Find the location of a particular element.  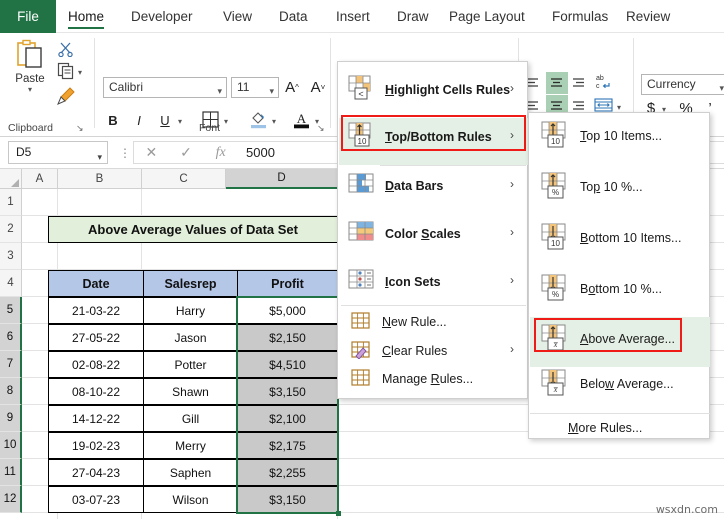

color-scales-item is located at coordinates (362, 234).